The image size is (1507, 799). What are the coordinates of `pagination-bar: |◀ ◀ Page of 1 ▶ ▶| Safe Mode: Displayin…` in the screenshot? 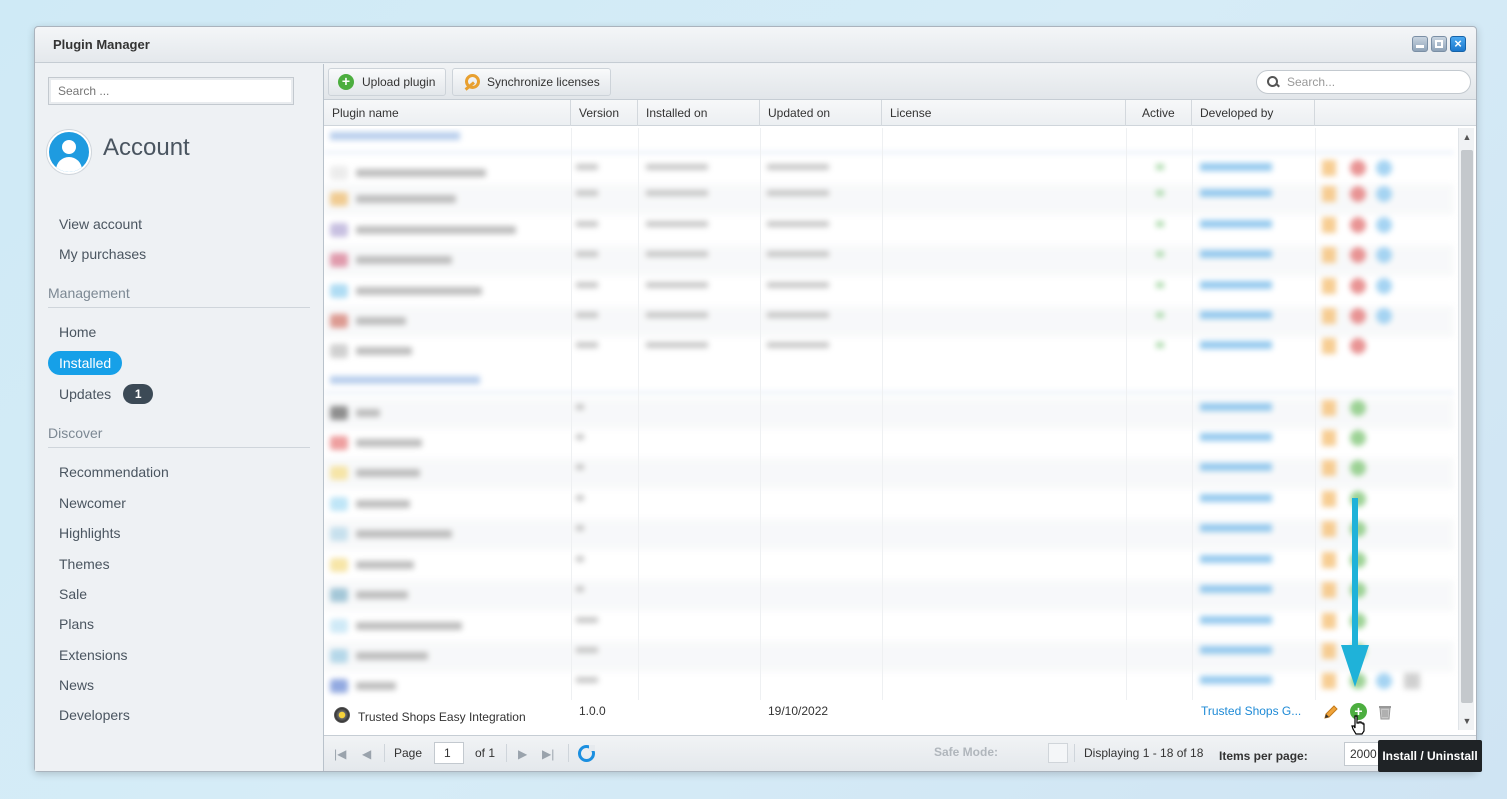 It's located at (900, 753).